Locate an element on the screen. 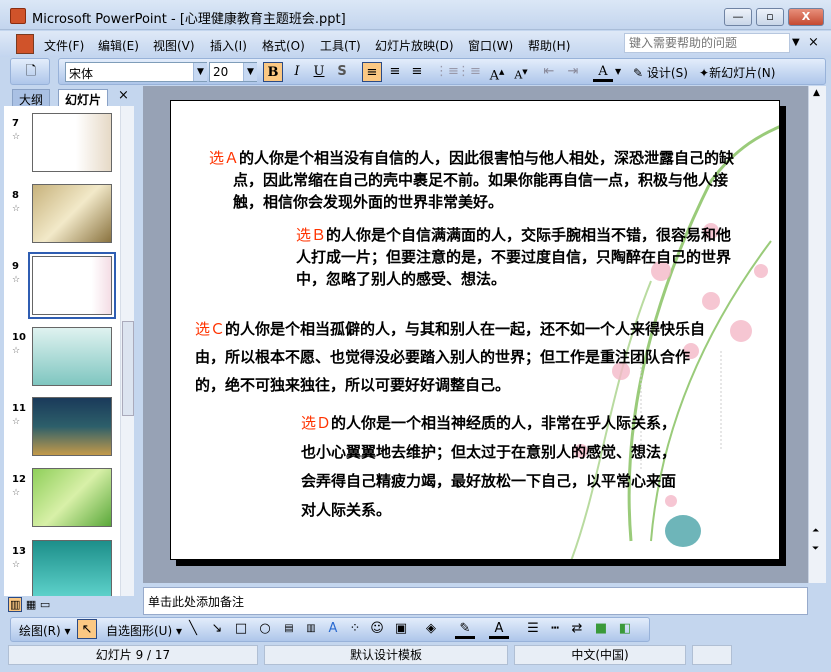  font-value: 宋体 is located at coordinates (81, 74).